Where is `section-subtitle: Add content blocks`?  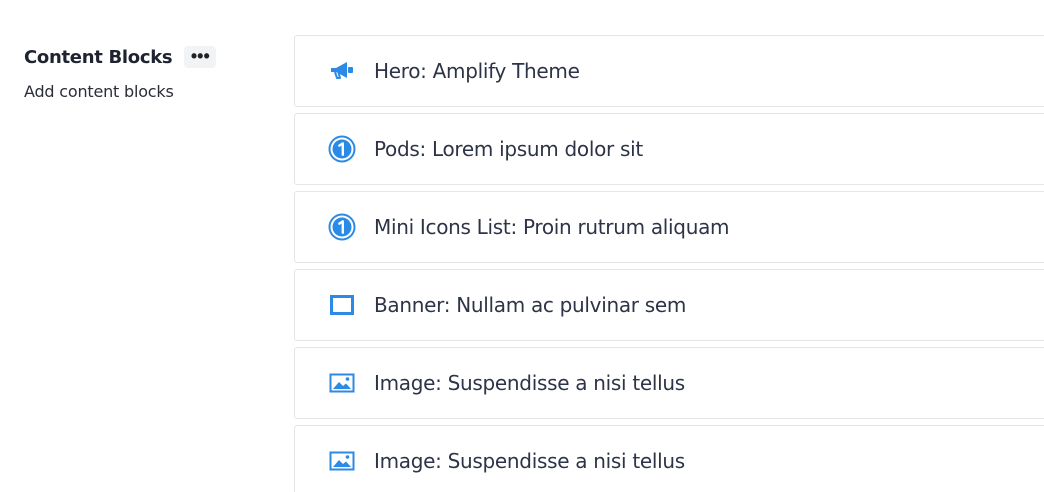 section-subtitle: Add content blocks is located at coordinates (99, 91).